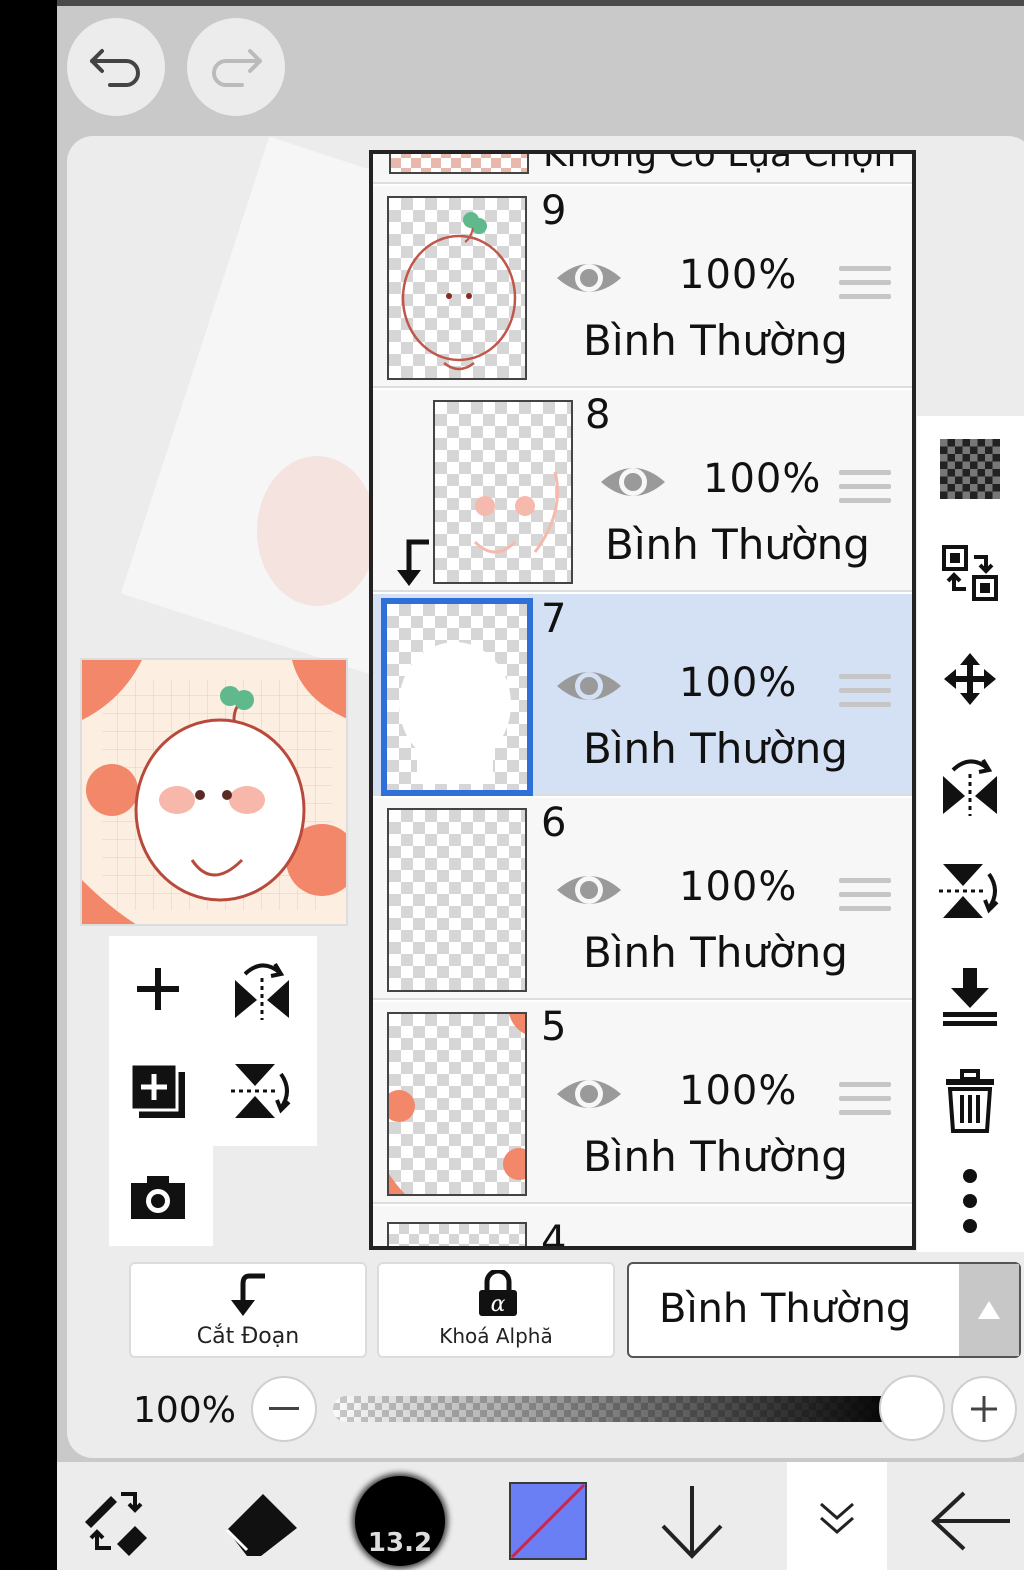  I want to click on chevron-double-down-icon, so click(837, 1518).